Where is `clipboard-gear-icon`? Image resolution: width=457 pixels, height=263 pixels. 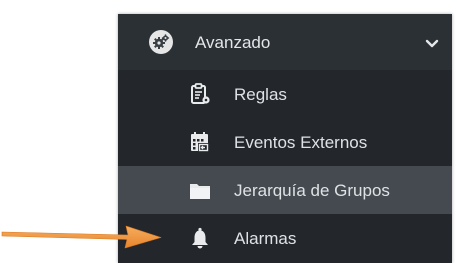
clipboard-gear-icon is located at coordinates (200, 94).